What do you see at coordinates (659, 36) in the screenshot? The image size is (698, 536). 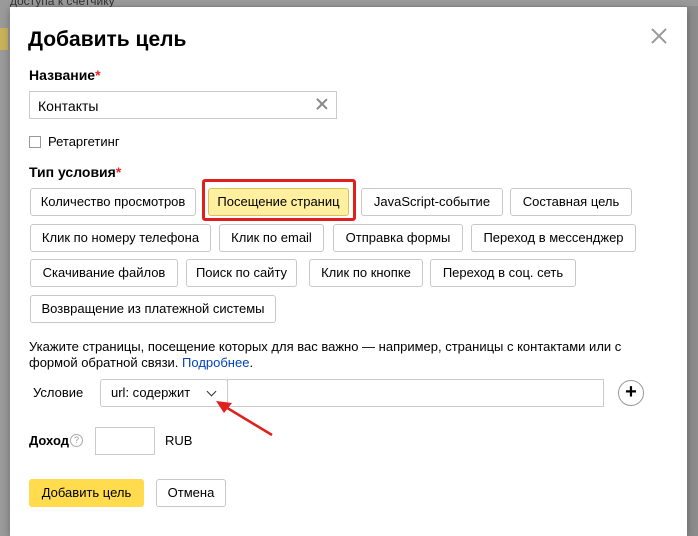 I see `close-icon` at bounding box center [659, 36].